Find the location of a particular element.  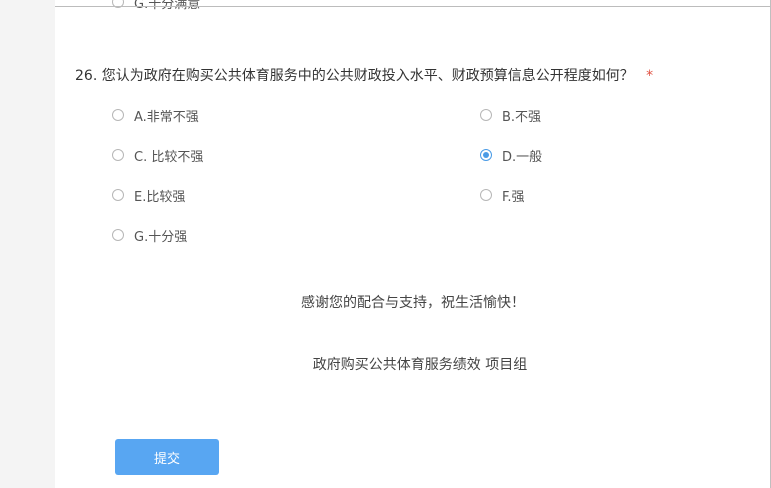

section-divider is located at coordinates (413, 6).